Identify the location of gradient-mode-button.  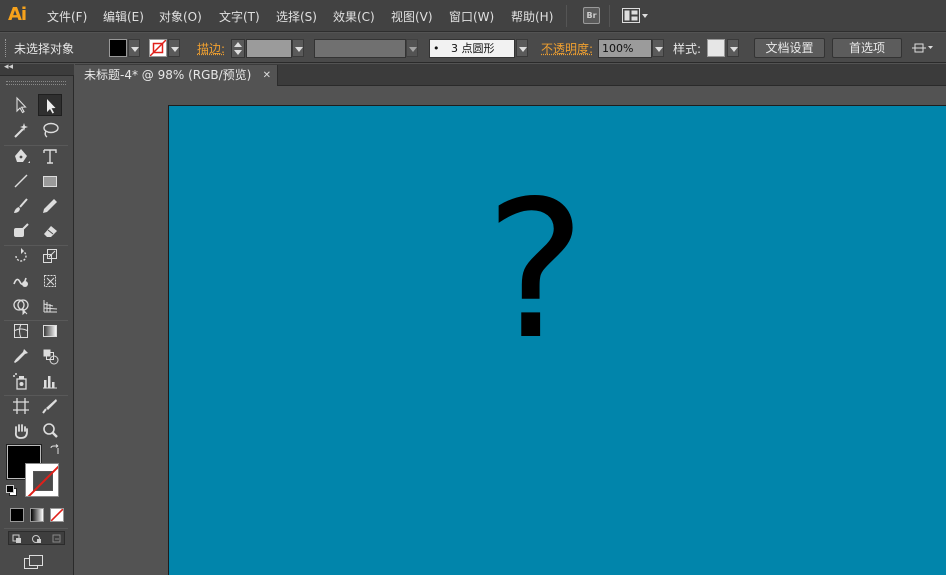
(37, 515).